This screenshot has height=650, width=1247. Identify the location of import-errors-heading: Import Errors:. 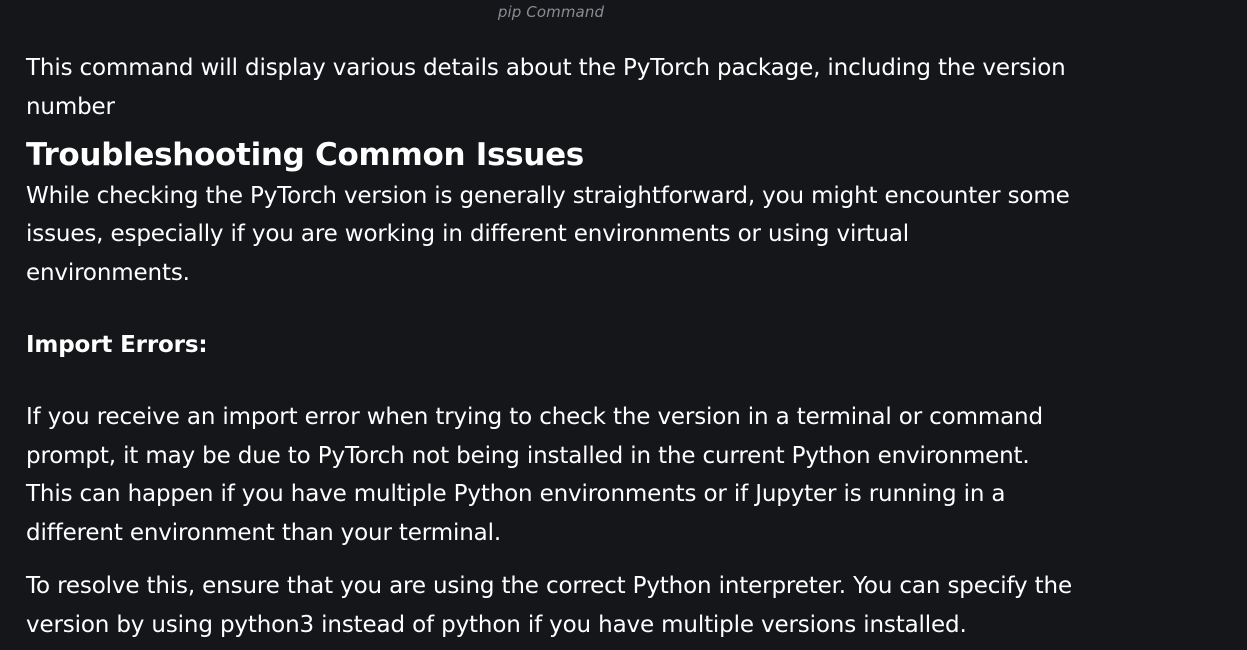
(117, 344).